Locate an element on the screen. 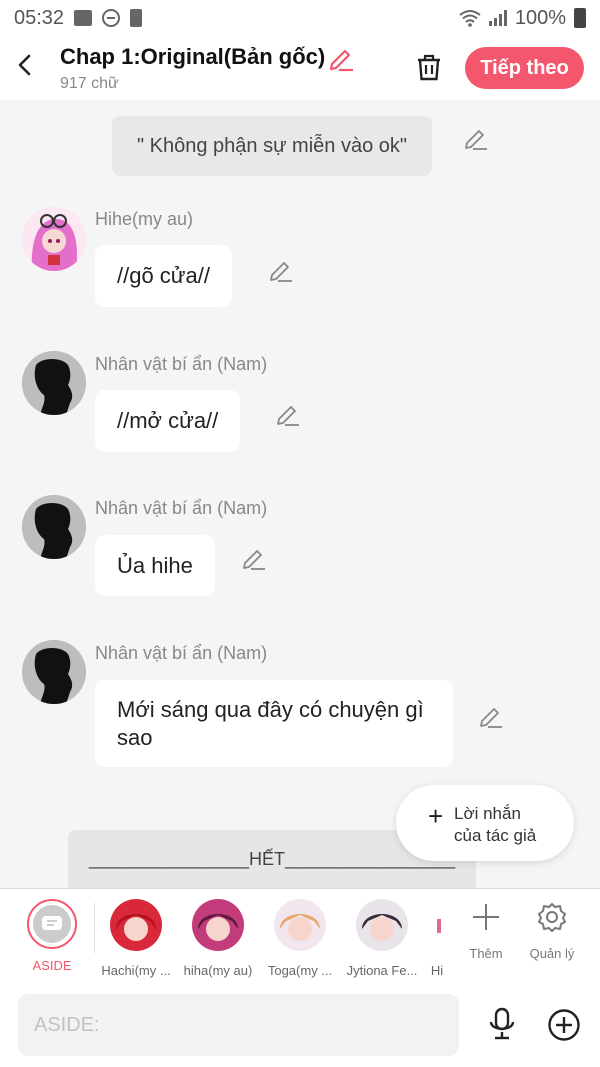 Image resolution: width=600 pixels, height=1067 pixels. author-note-label-1: Lời nhắn is located at coordinates (487, 813).